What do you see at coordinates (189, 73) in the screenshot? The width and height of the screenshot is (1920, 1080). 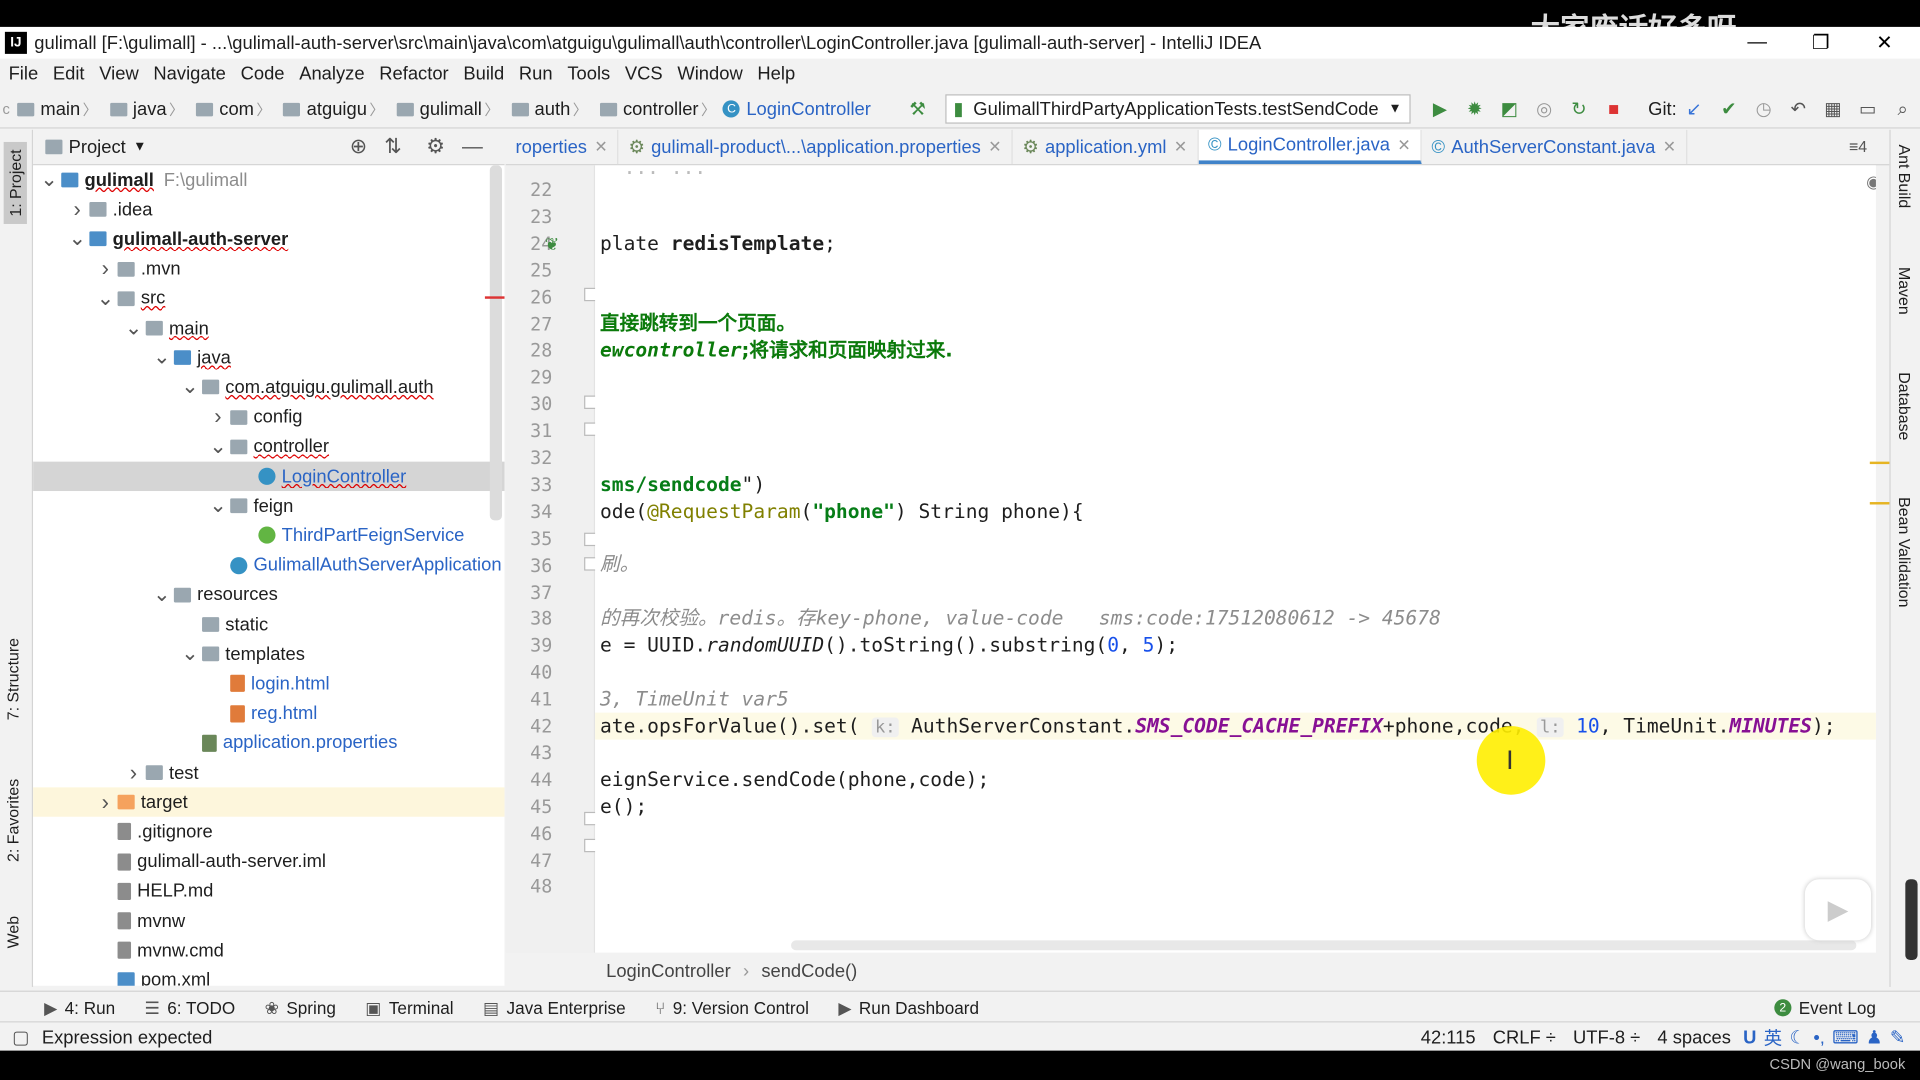 I see `menu-navigate: Navigate` at bounding box center [189, 73].